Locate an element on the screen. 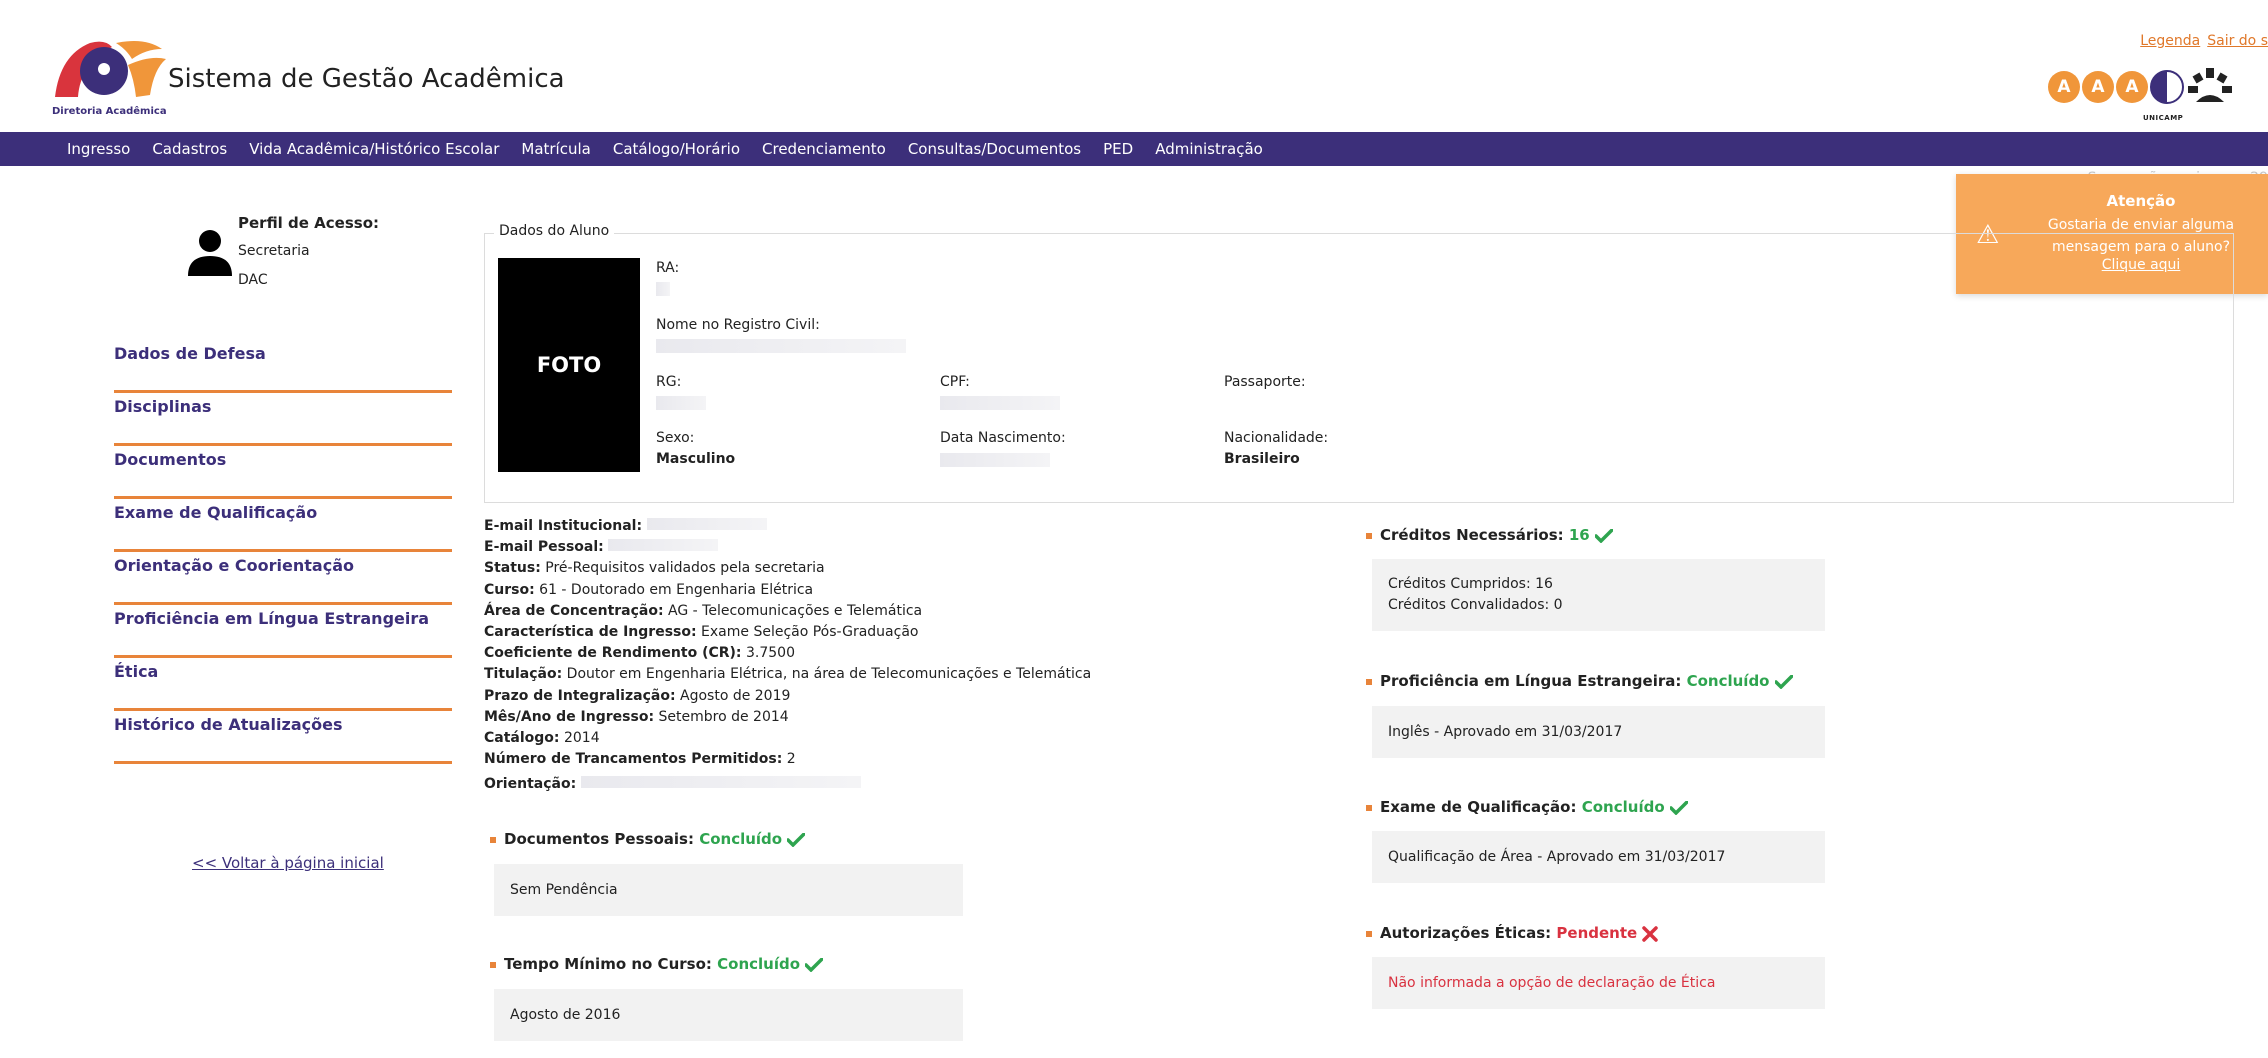 This screenshot has height=1058, width=2268. nav-item-credenciamento: Credenciamento is located at coordinates (824, 149).